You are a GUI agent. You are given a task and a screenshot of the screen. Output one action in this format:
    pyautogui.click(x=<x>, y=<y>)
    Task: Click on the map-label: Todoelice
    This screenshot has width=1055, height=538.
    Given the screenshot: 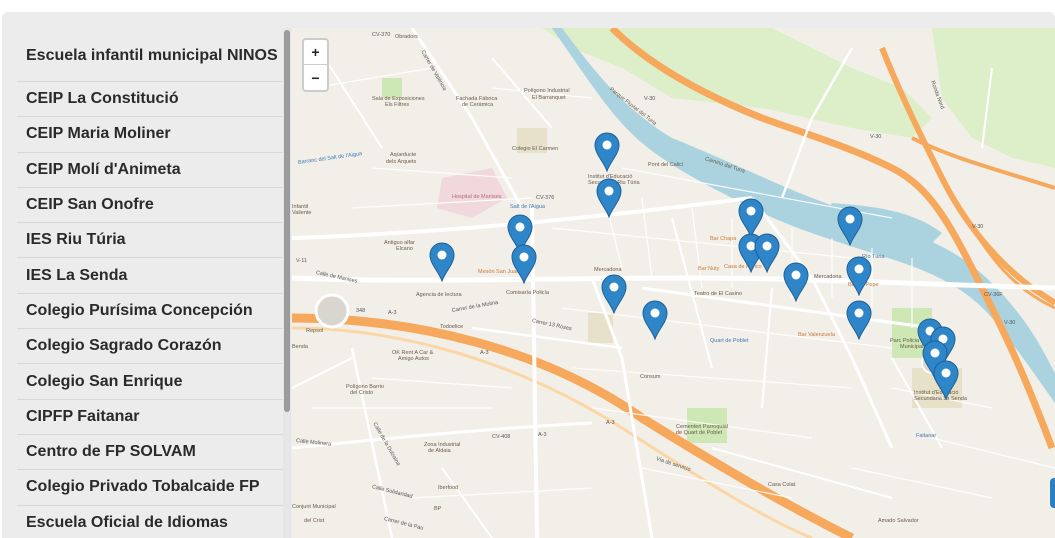 What is the action you would take?
    pyautogui.click(x=452, y=327)
    